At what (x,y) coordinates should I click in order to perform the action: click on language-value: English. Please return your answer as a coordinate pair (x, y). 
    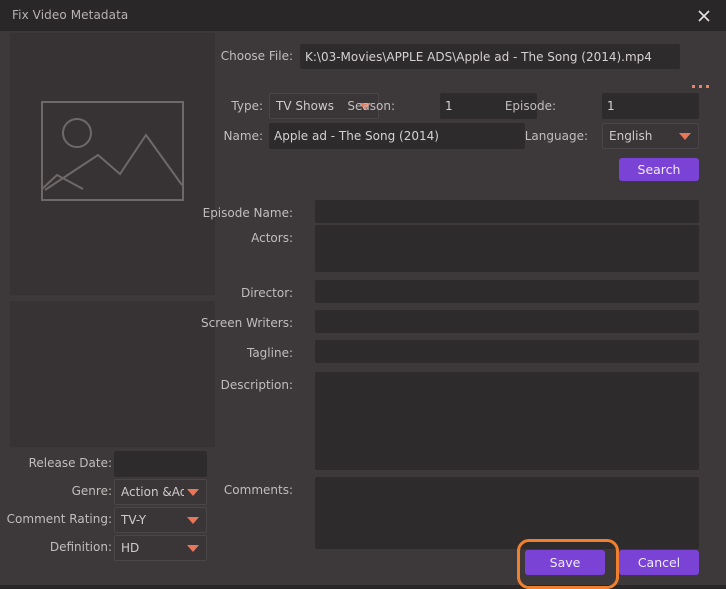
    Looking at the image, I should click on (631, 136).